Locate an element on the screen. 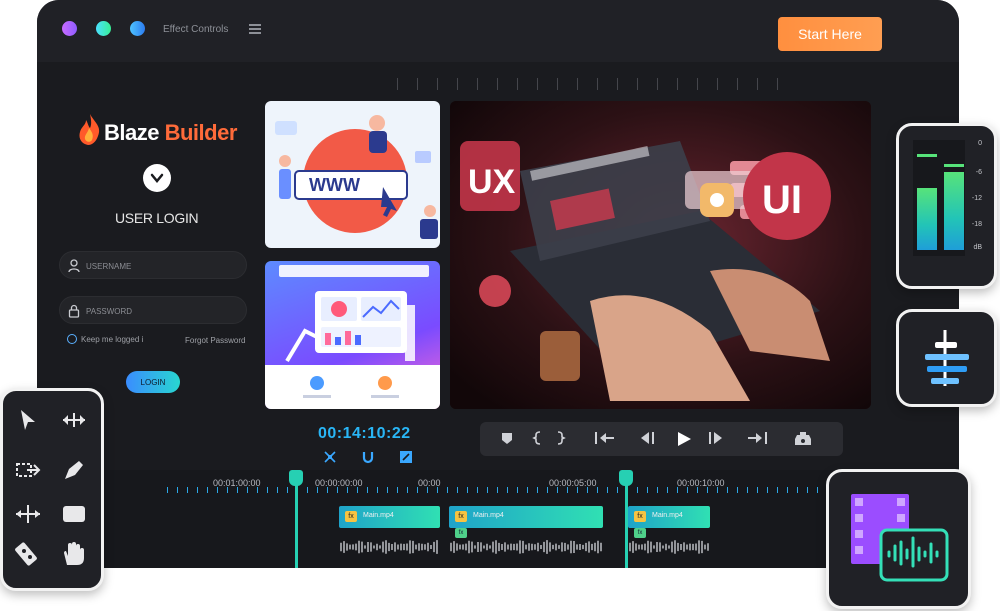 The image size is (1000, 611). keep-logged-in: Keep me logged i is located at coordinates (105, 339).